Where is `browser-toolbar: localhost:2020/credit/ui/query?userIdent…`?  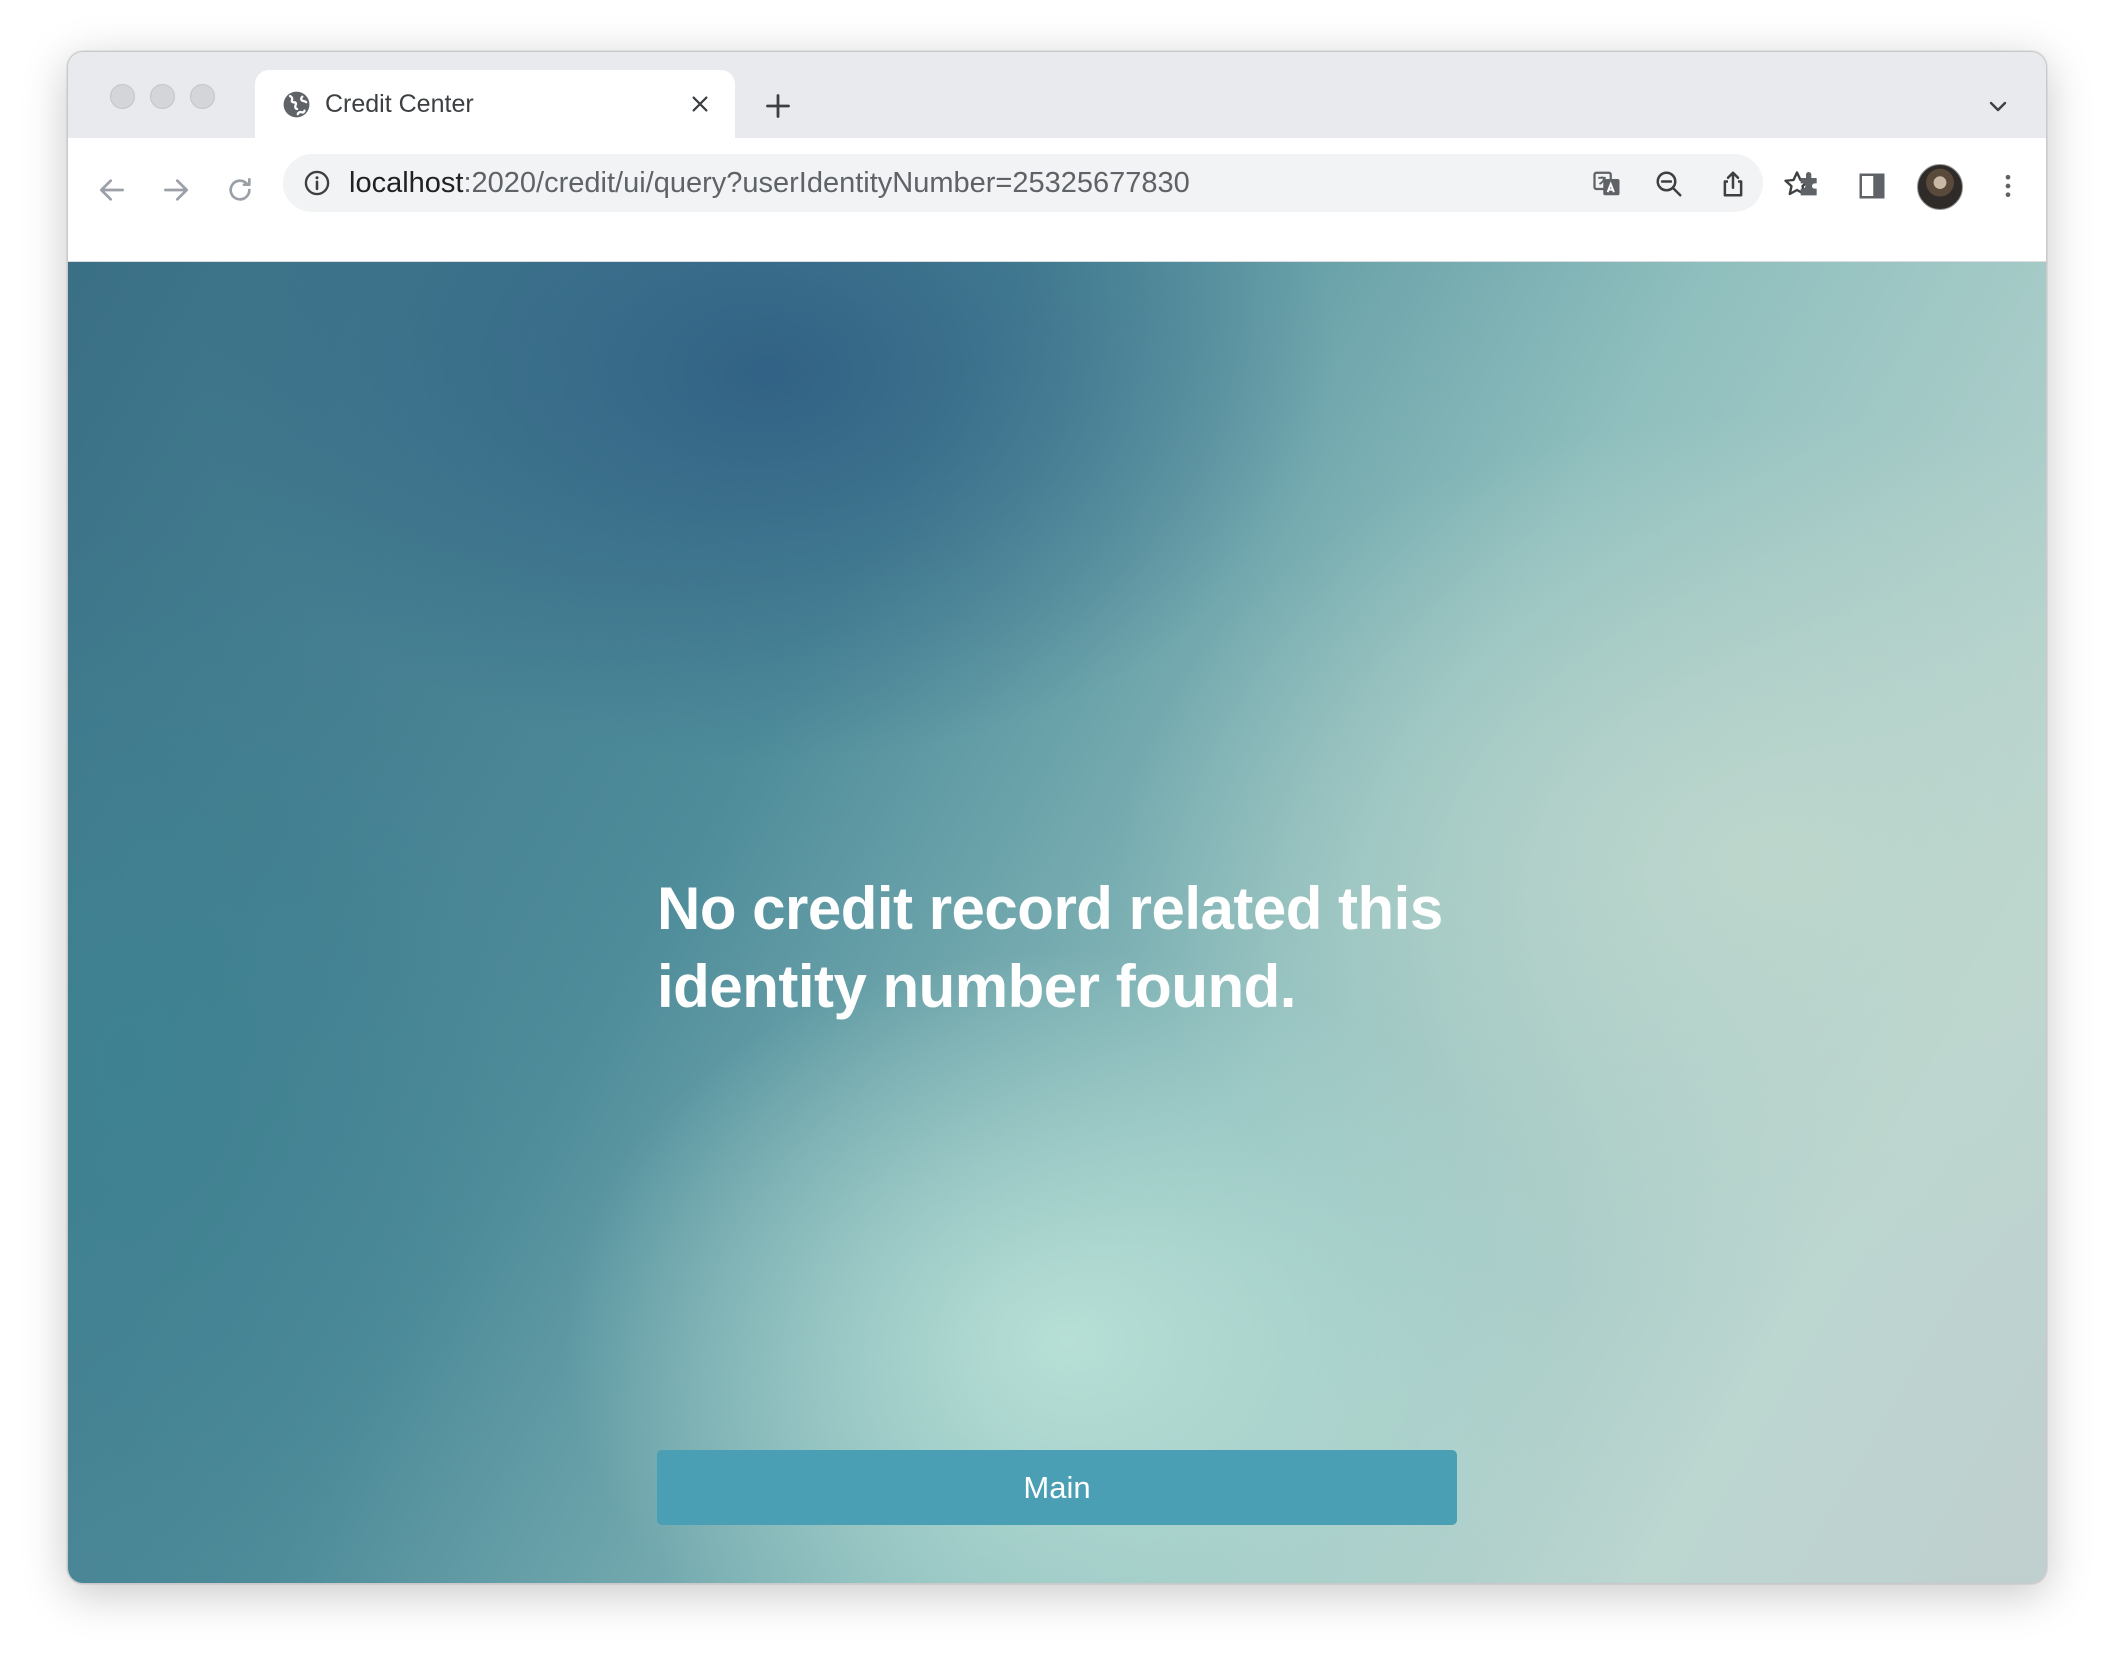 browser-toolbar: localhost:2020/credit/ui/query?userIdent… is located at coordinates (1057, 200).